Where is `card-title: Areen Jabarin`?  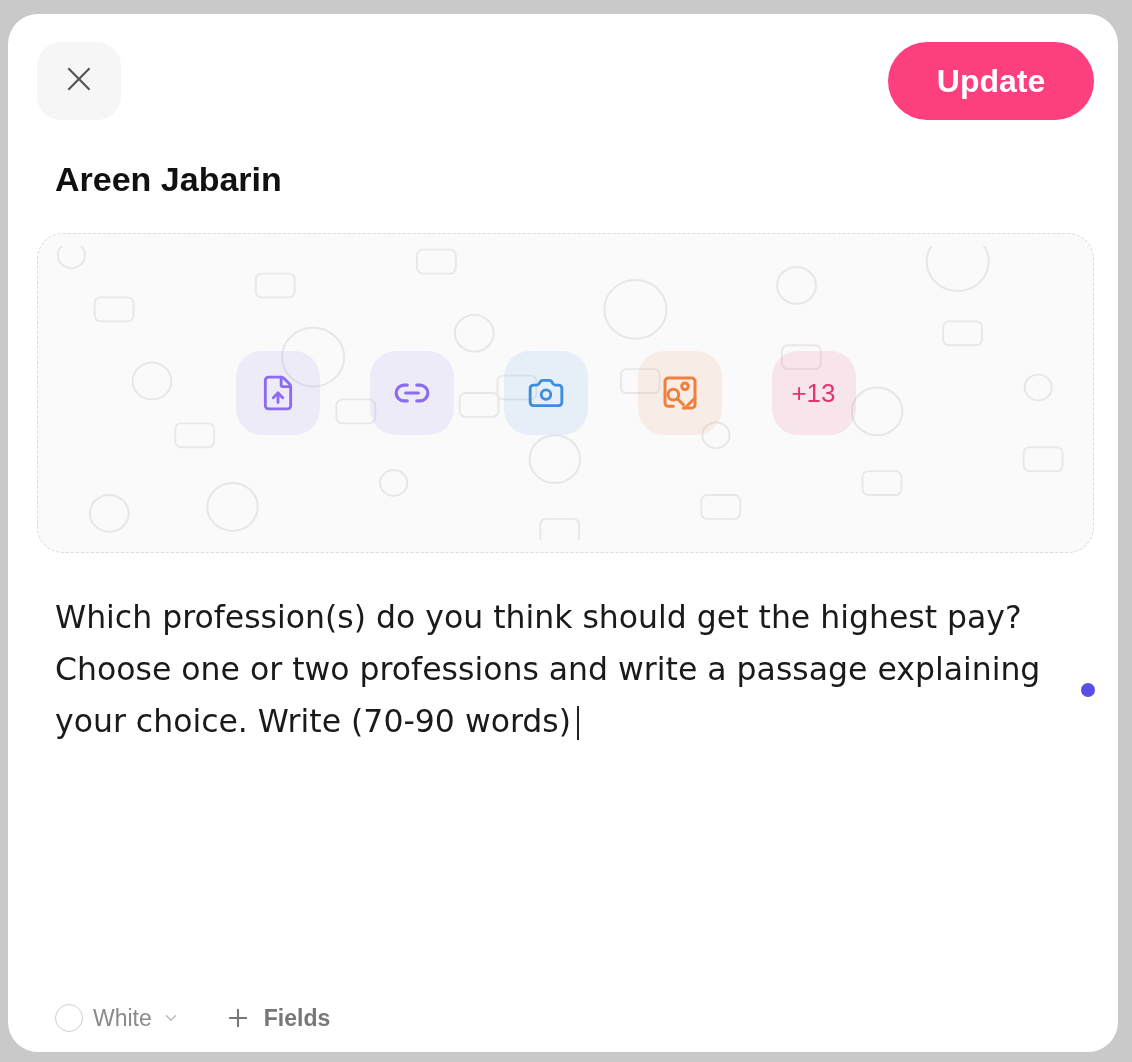 card-title: Areen Jabarin is located at coordinates (169, 179).